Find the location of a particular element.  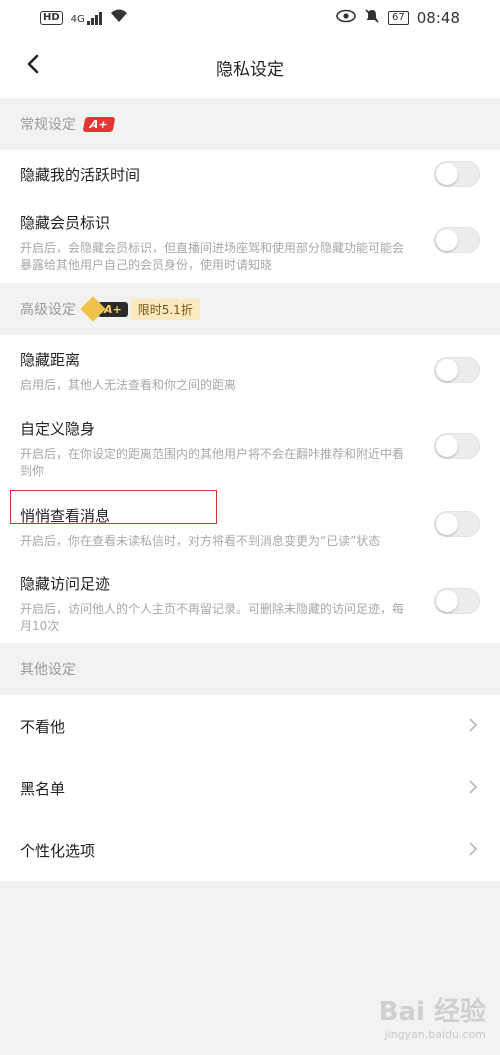

status-right: 67 08:48 is located at coordinates (398, 18).